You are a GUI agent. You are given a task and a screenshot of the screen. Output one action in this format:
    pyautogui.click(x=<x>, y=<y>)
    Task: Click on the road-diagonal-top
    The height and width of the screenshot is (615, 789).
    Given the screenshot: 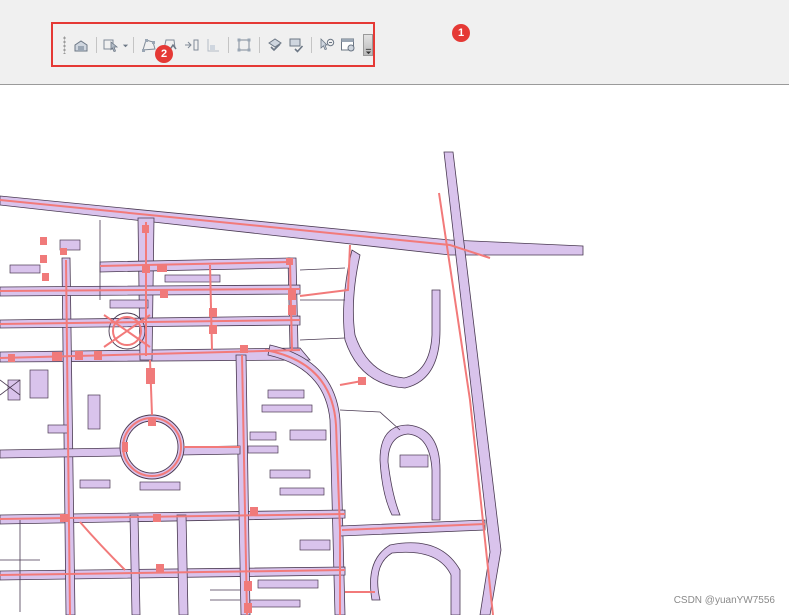 What is the action you would take?
    pyautogui.click(x=292, y=225)
    